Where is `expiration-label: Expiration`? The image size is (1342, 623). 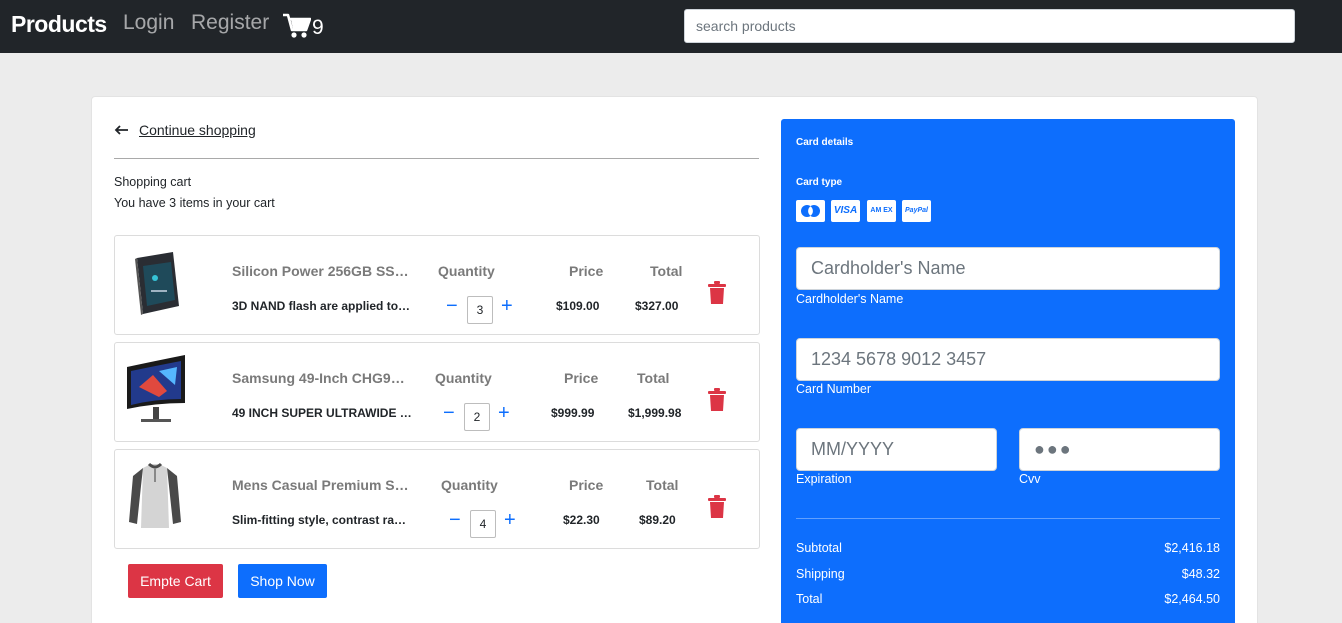 expiration-label: Expiration is located at coordinates (824, 479).